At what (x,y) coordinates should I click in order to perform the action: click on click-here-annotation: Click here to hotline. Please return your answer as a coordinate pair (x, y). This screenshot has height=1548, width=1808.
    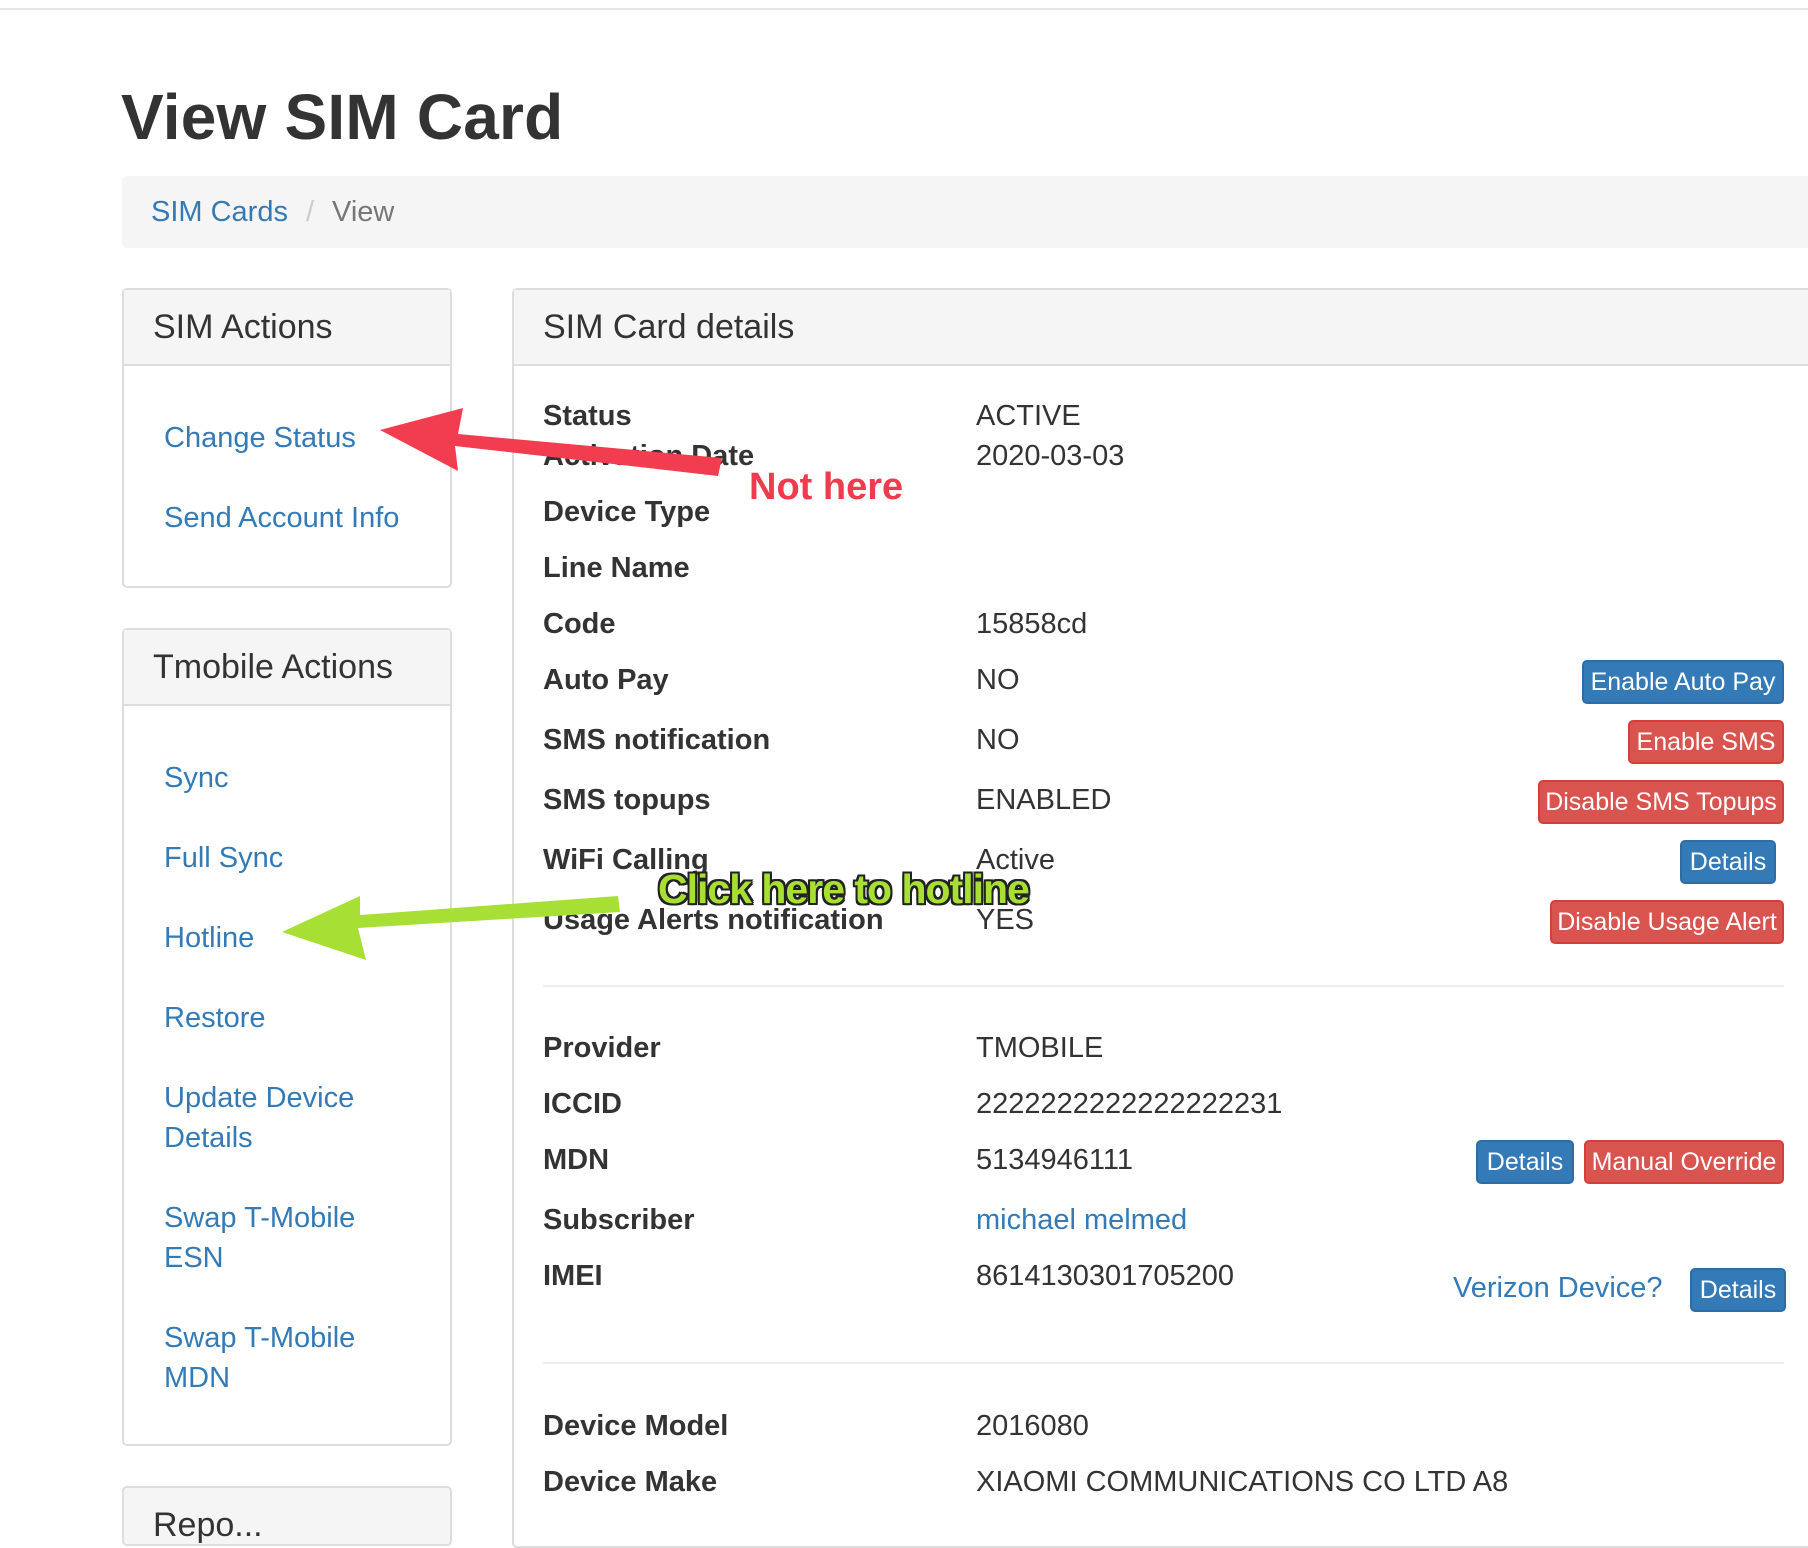
    Looking at the image, I should click on (844, 889).